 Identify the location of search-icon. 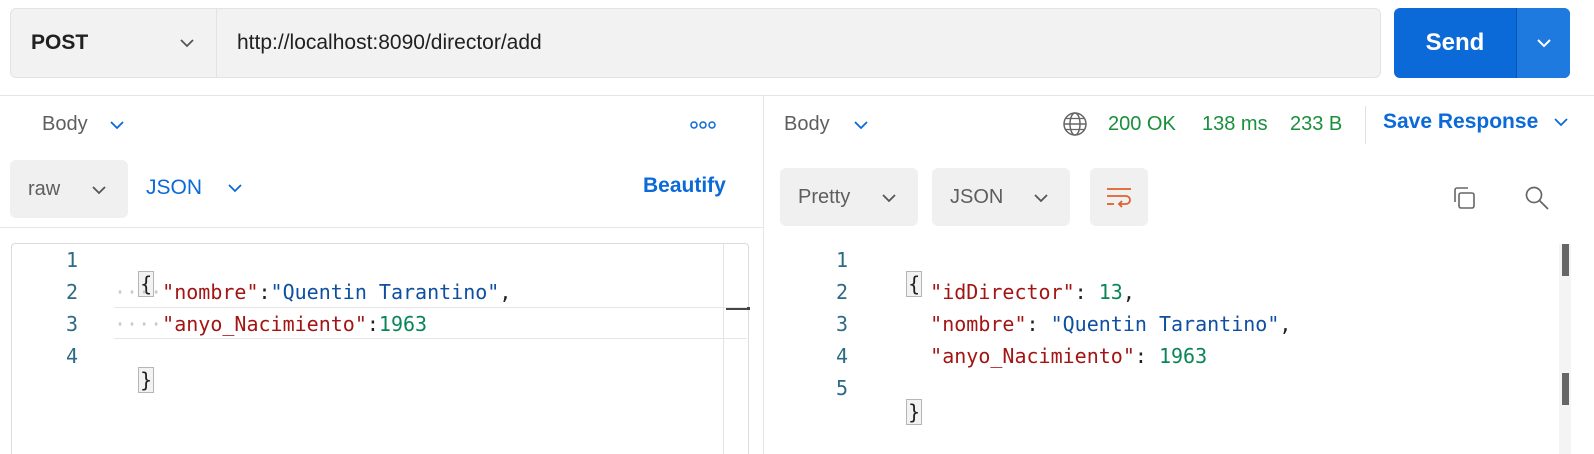
(1537, 198).